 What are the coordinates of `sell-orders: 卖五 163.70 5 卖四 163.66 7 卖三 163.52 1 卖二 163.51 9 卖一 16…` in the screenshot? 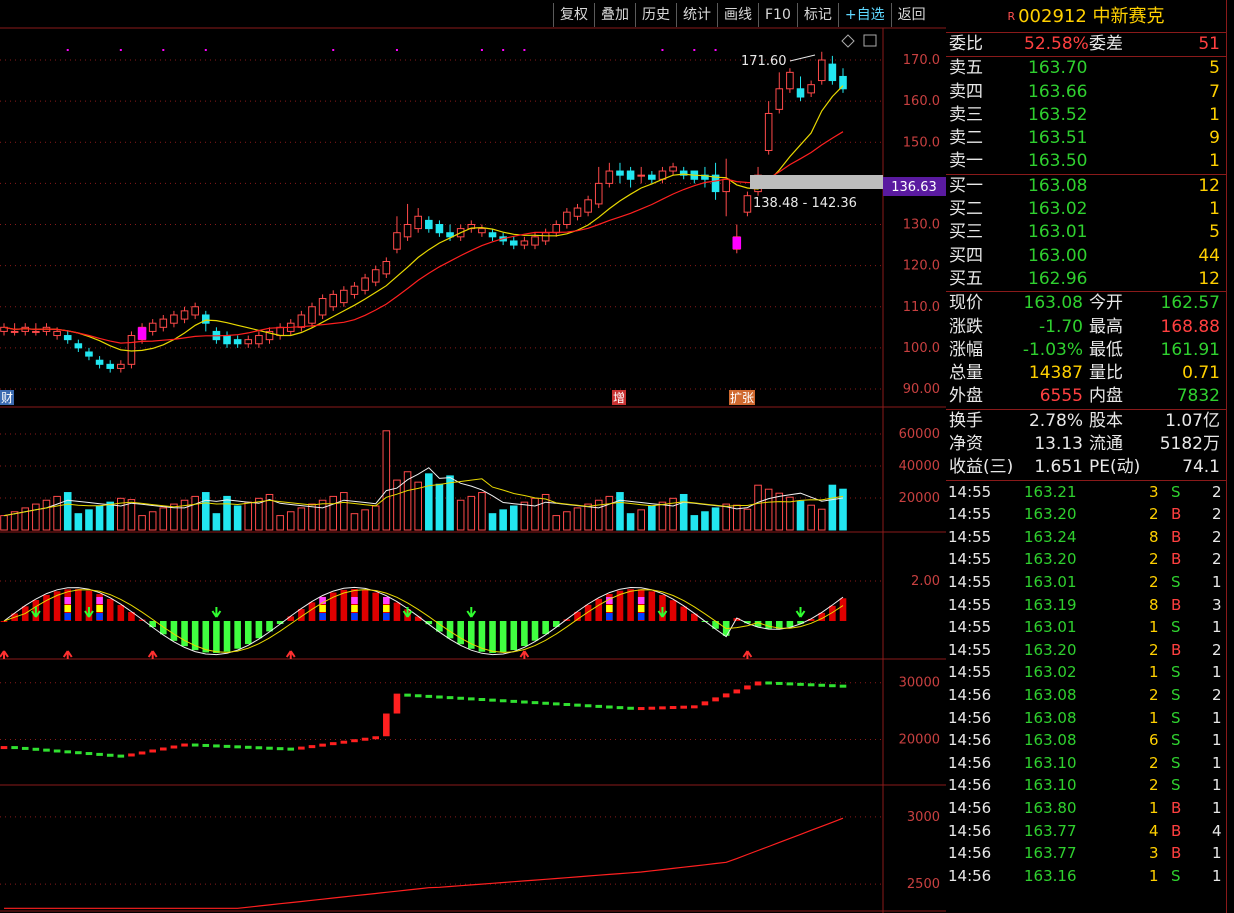 It's located at (1086, 116).